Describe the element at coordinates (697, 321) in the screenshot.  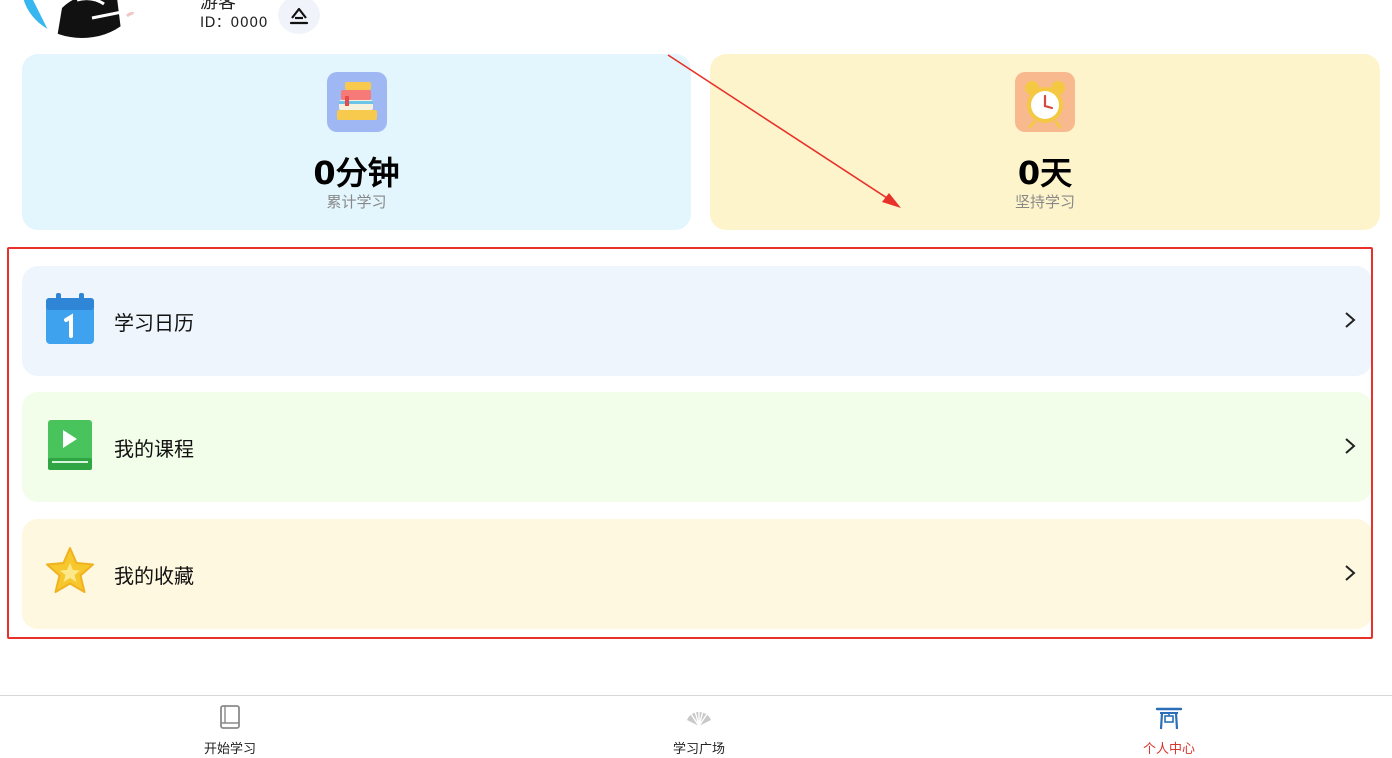
I see `menu-item-study-calendar: 学习日历` at that location.